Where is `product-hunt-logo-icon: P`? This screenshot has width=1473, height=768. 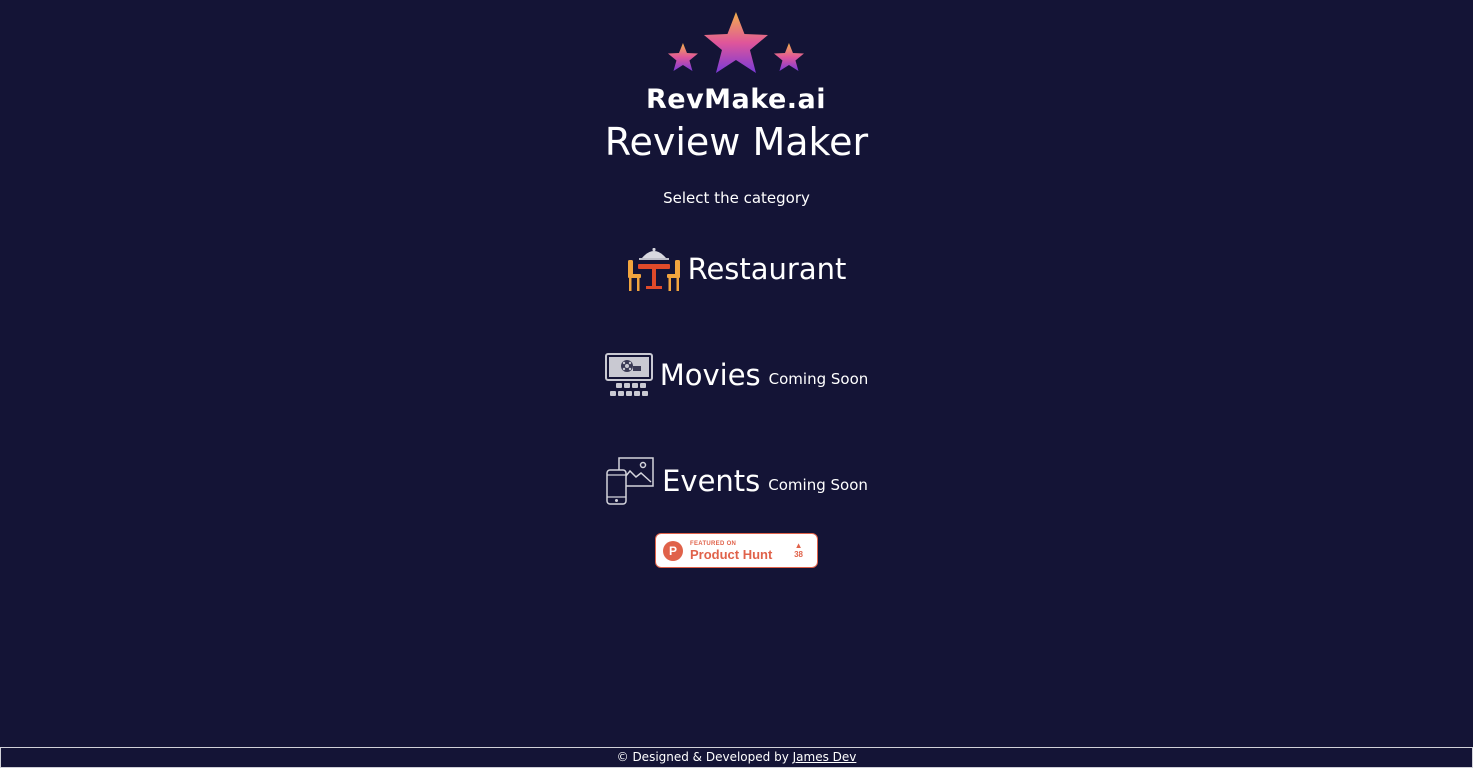
product-hunt-logo-icon: P is located at coordinates (673, 550).